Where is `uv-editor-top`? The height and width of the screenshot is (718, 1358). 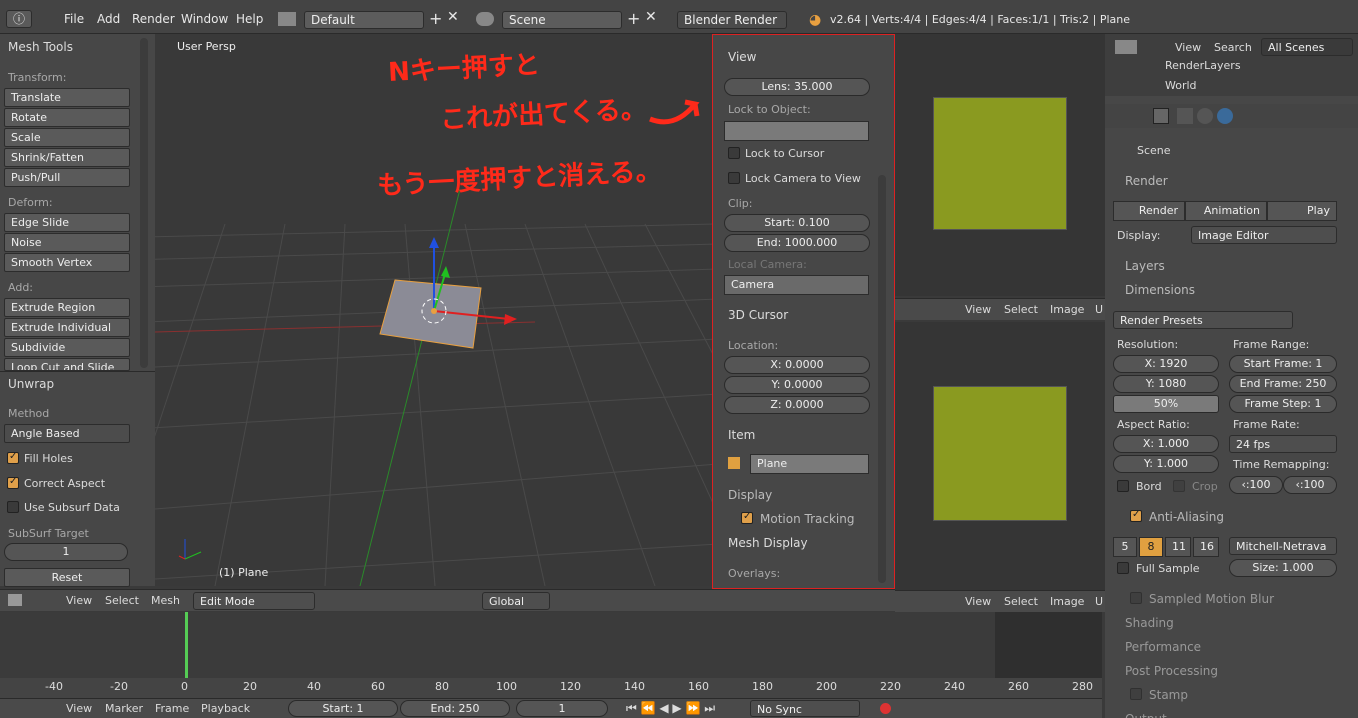 uv-editor-top is located at coordinates (1000, 165).